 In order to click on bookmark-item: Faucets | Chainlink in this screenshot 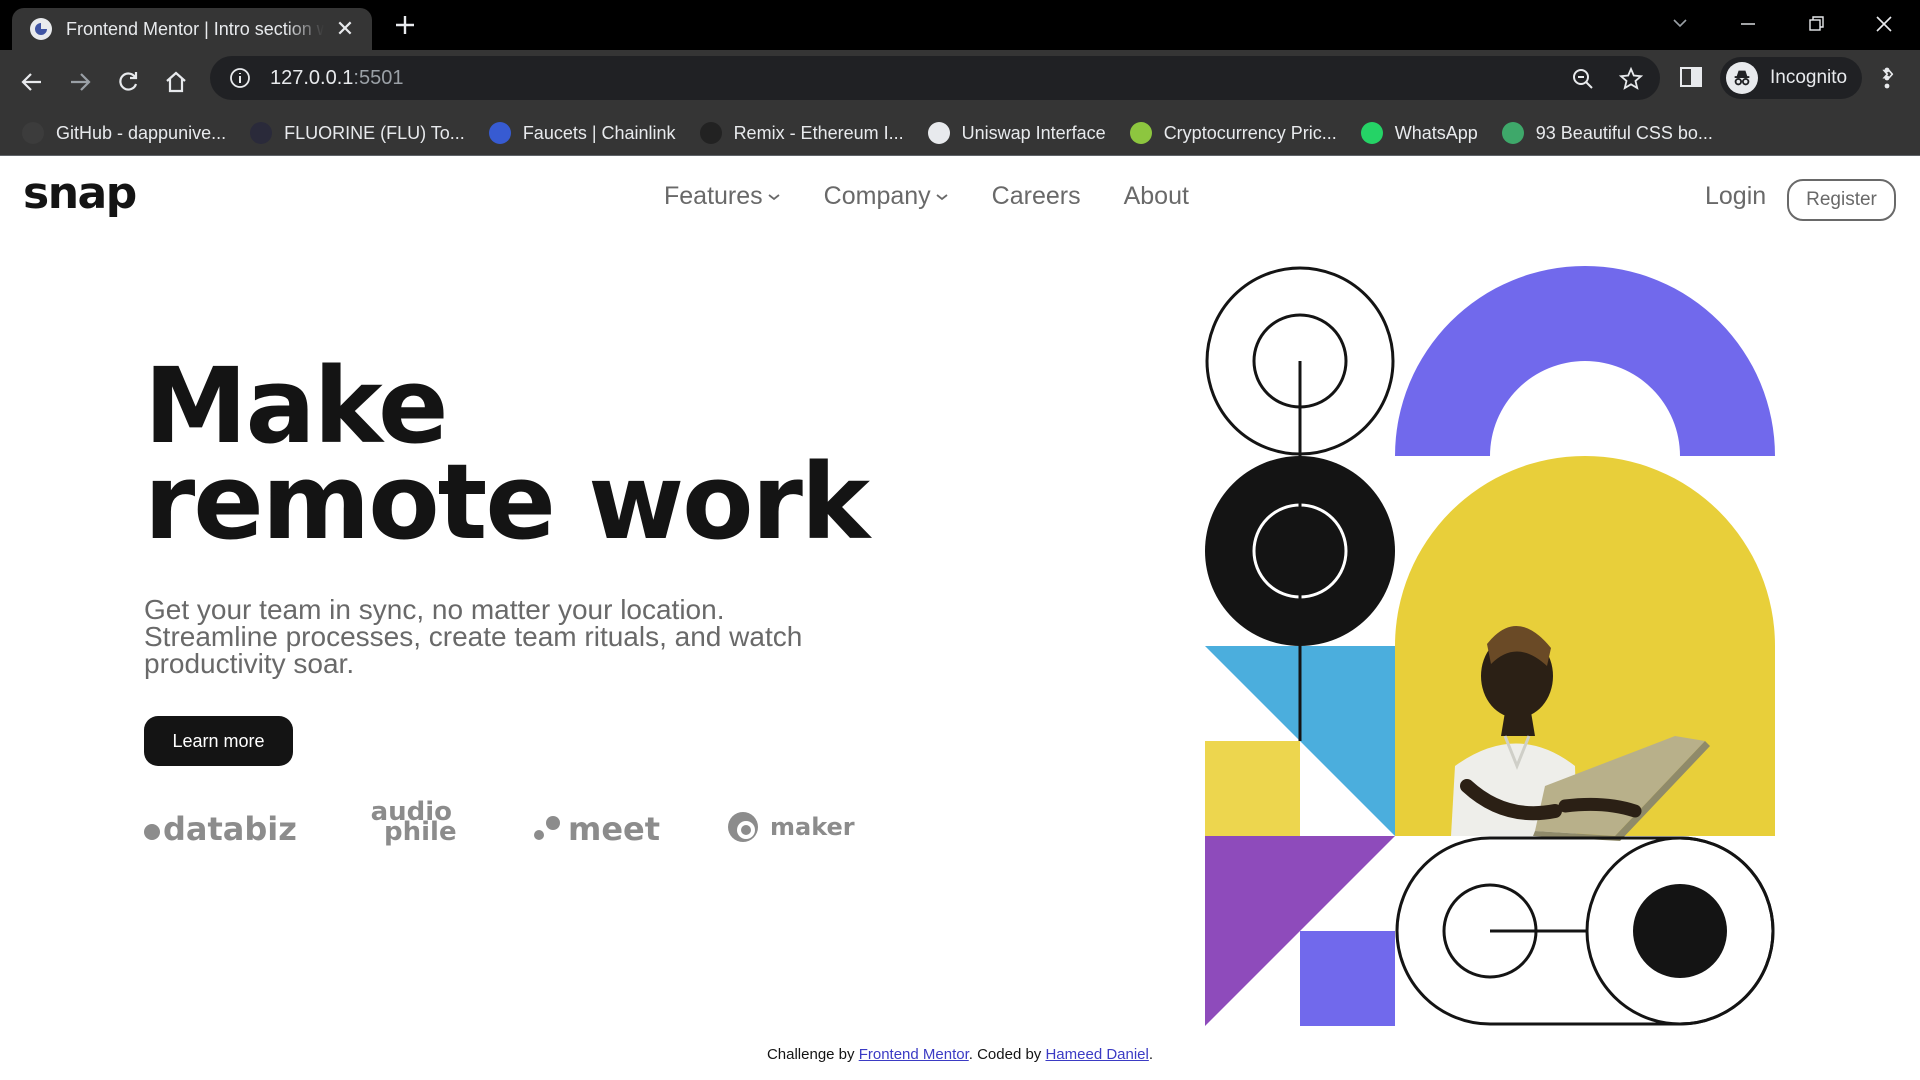, I will do `click(582, 133)`.